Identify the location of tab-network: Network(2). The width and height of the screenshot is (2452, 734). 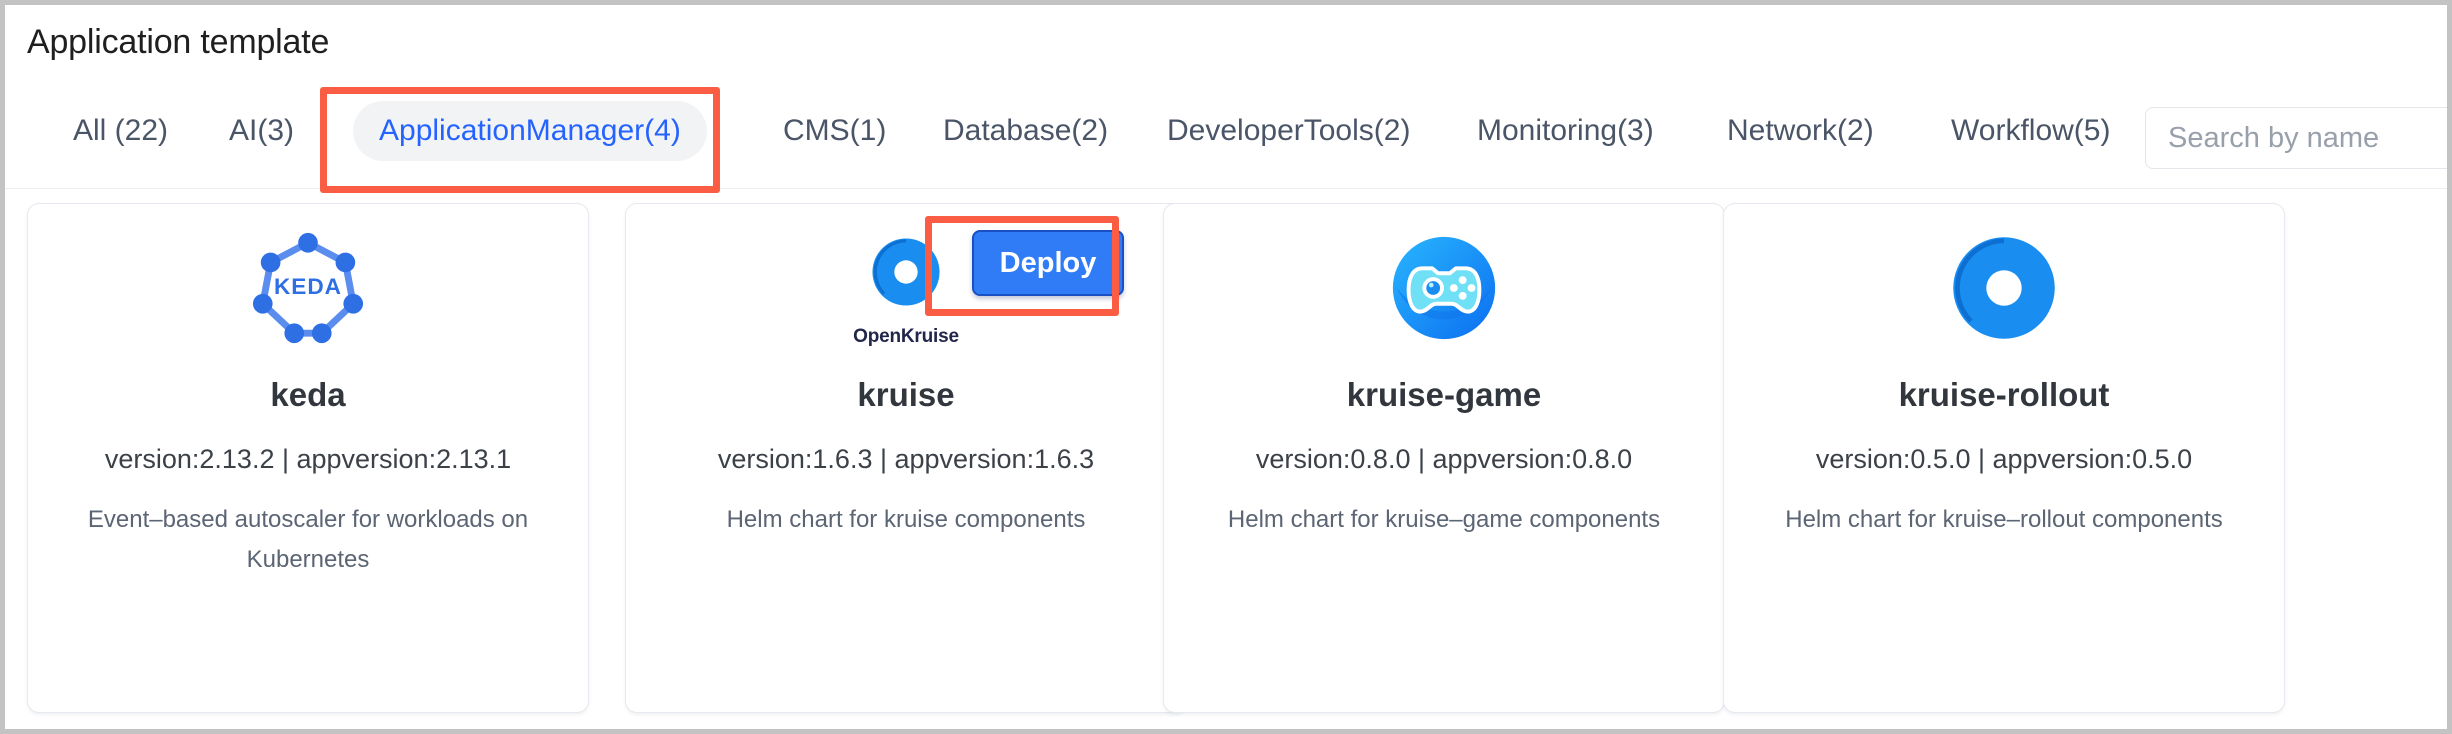
(1800, 131).